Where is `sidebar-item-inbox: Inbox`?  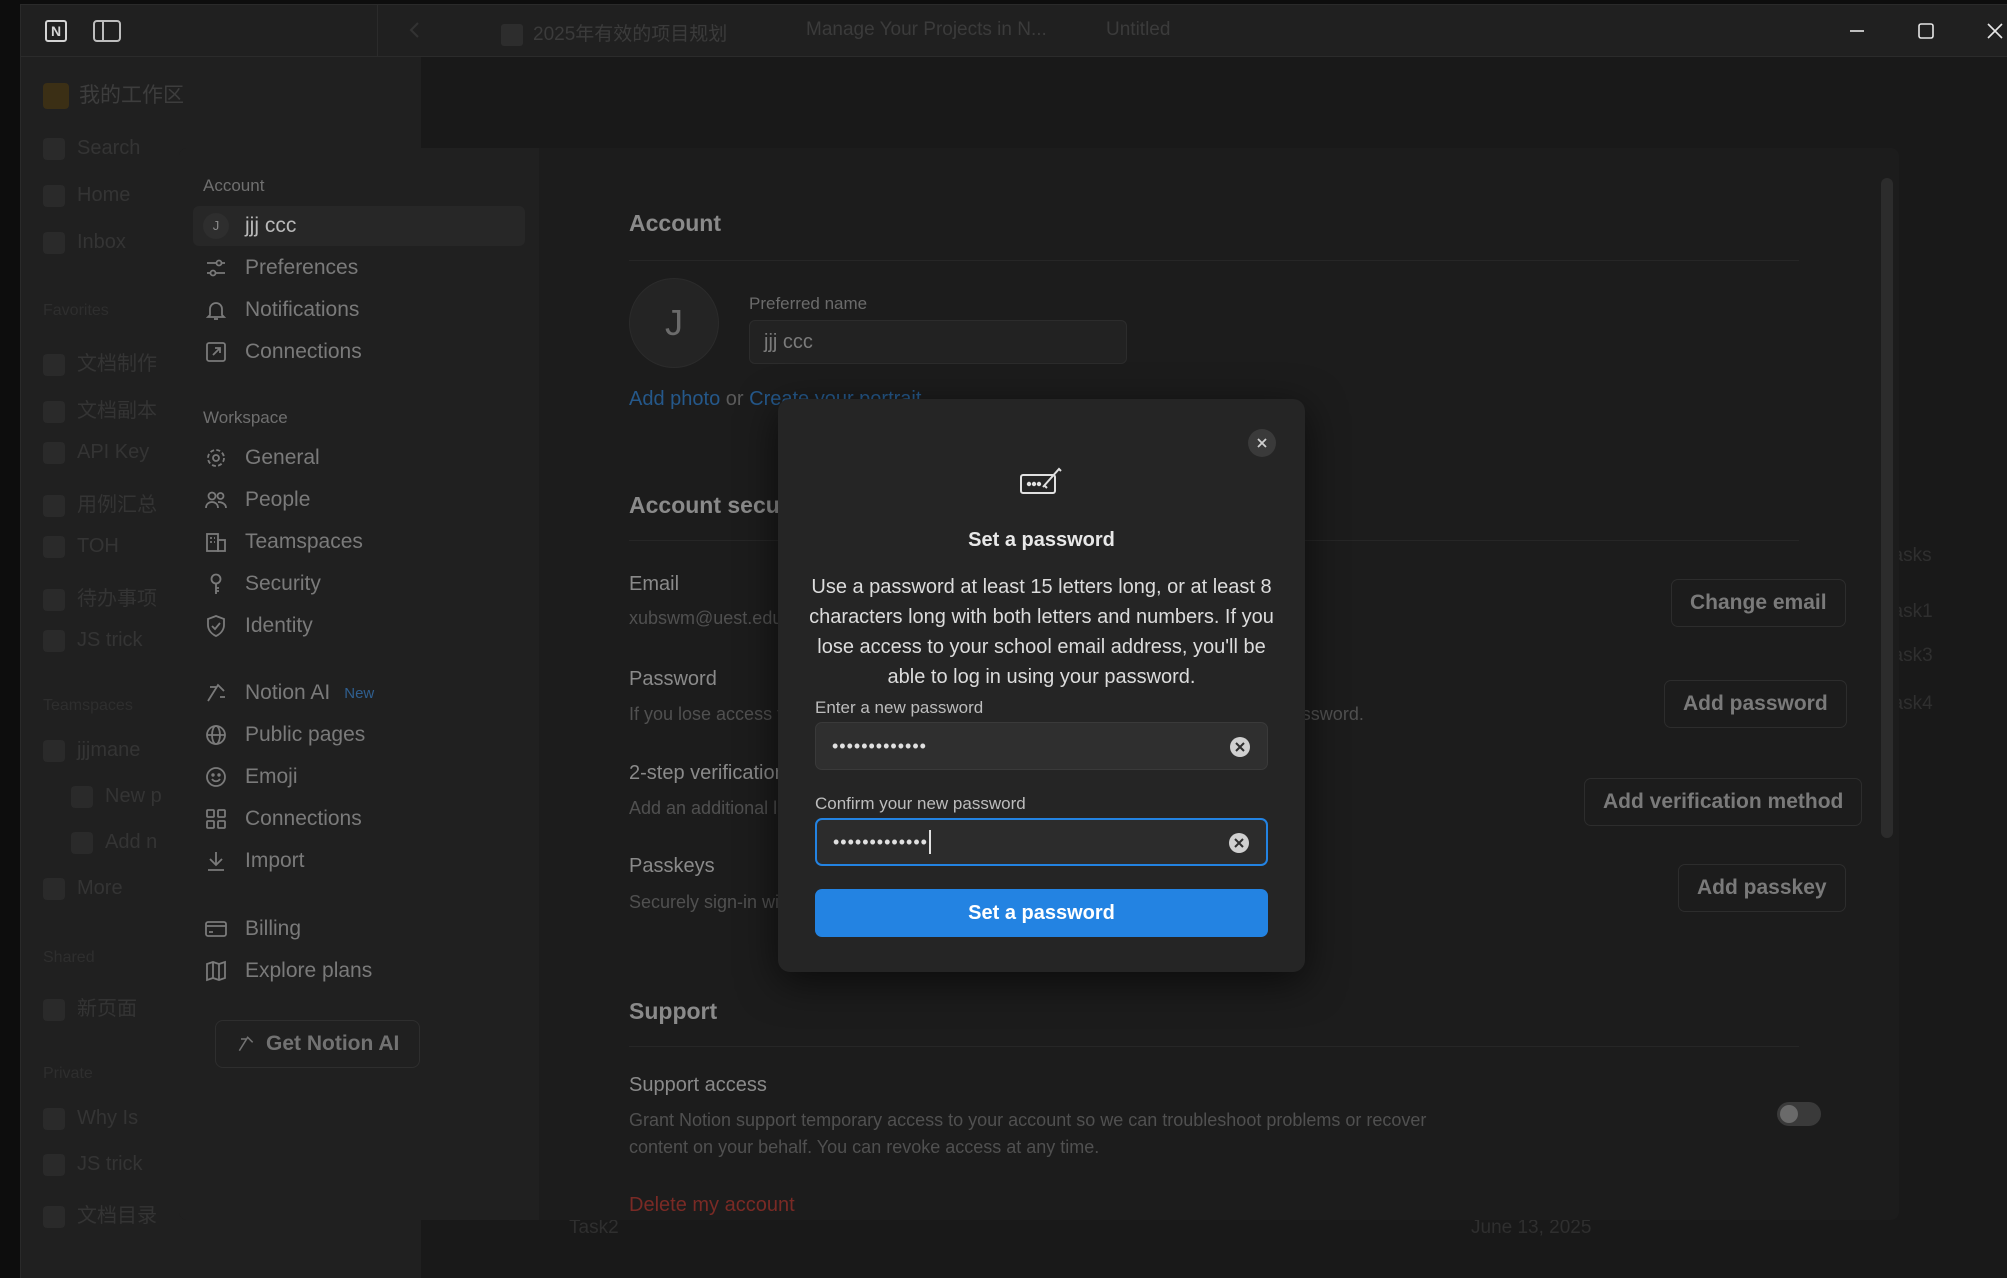 sidebar-item-inbox: Inbox is located at coordinates (84, 242).